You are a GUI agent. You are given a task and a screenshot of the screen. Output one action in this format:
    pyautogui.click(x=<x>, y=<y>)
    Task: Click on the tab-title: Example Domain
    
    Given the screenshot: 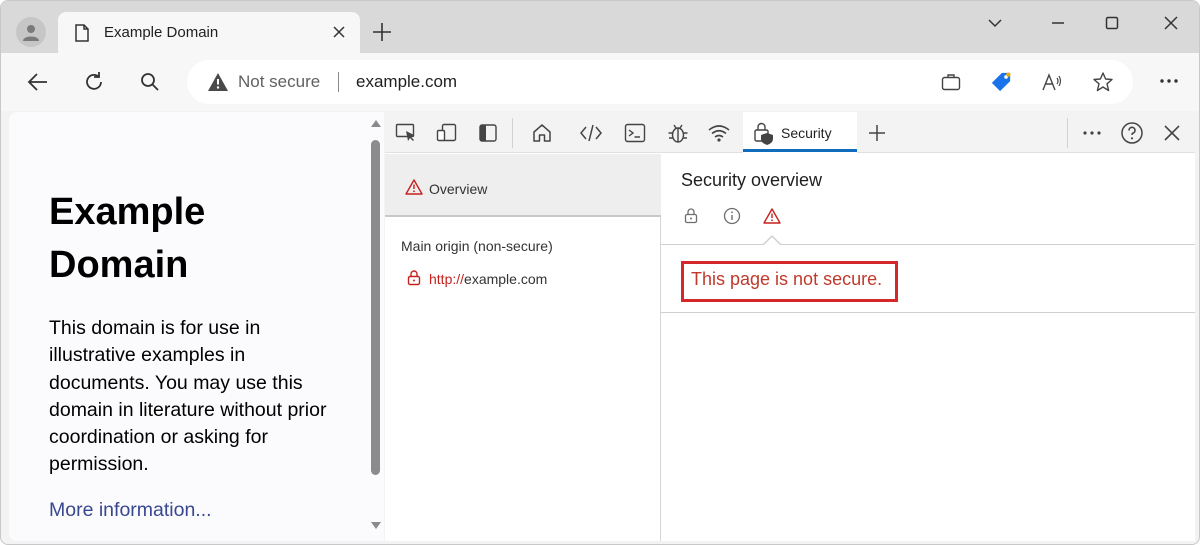 What is the action you would take?
    pyautogui.click(x=161, y=32)
    